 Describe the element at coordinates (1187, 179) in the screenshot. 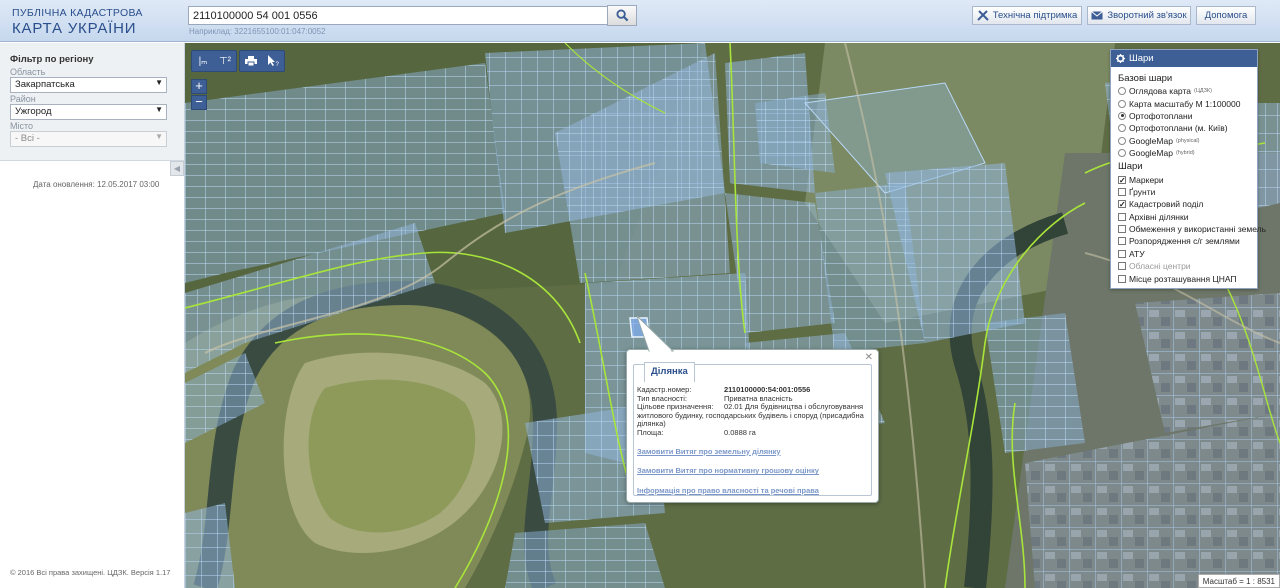

I see `overlay-layer-option: Маркери` at that location.